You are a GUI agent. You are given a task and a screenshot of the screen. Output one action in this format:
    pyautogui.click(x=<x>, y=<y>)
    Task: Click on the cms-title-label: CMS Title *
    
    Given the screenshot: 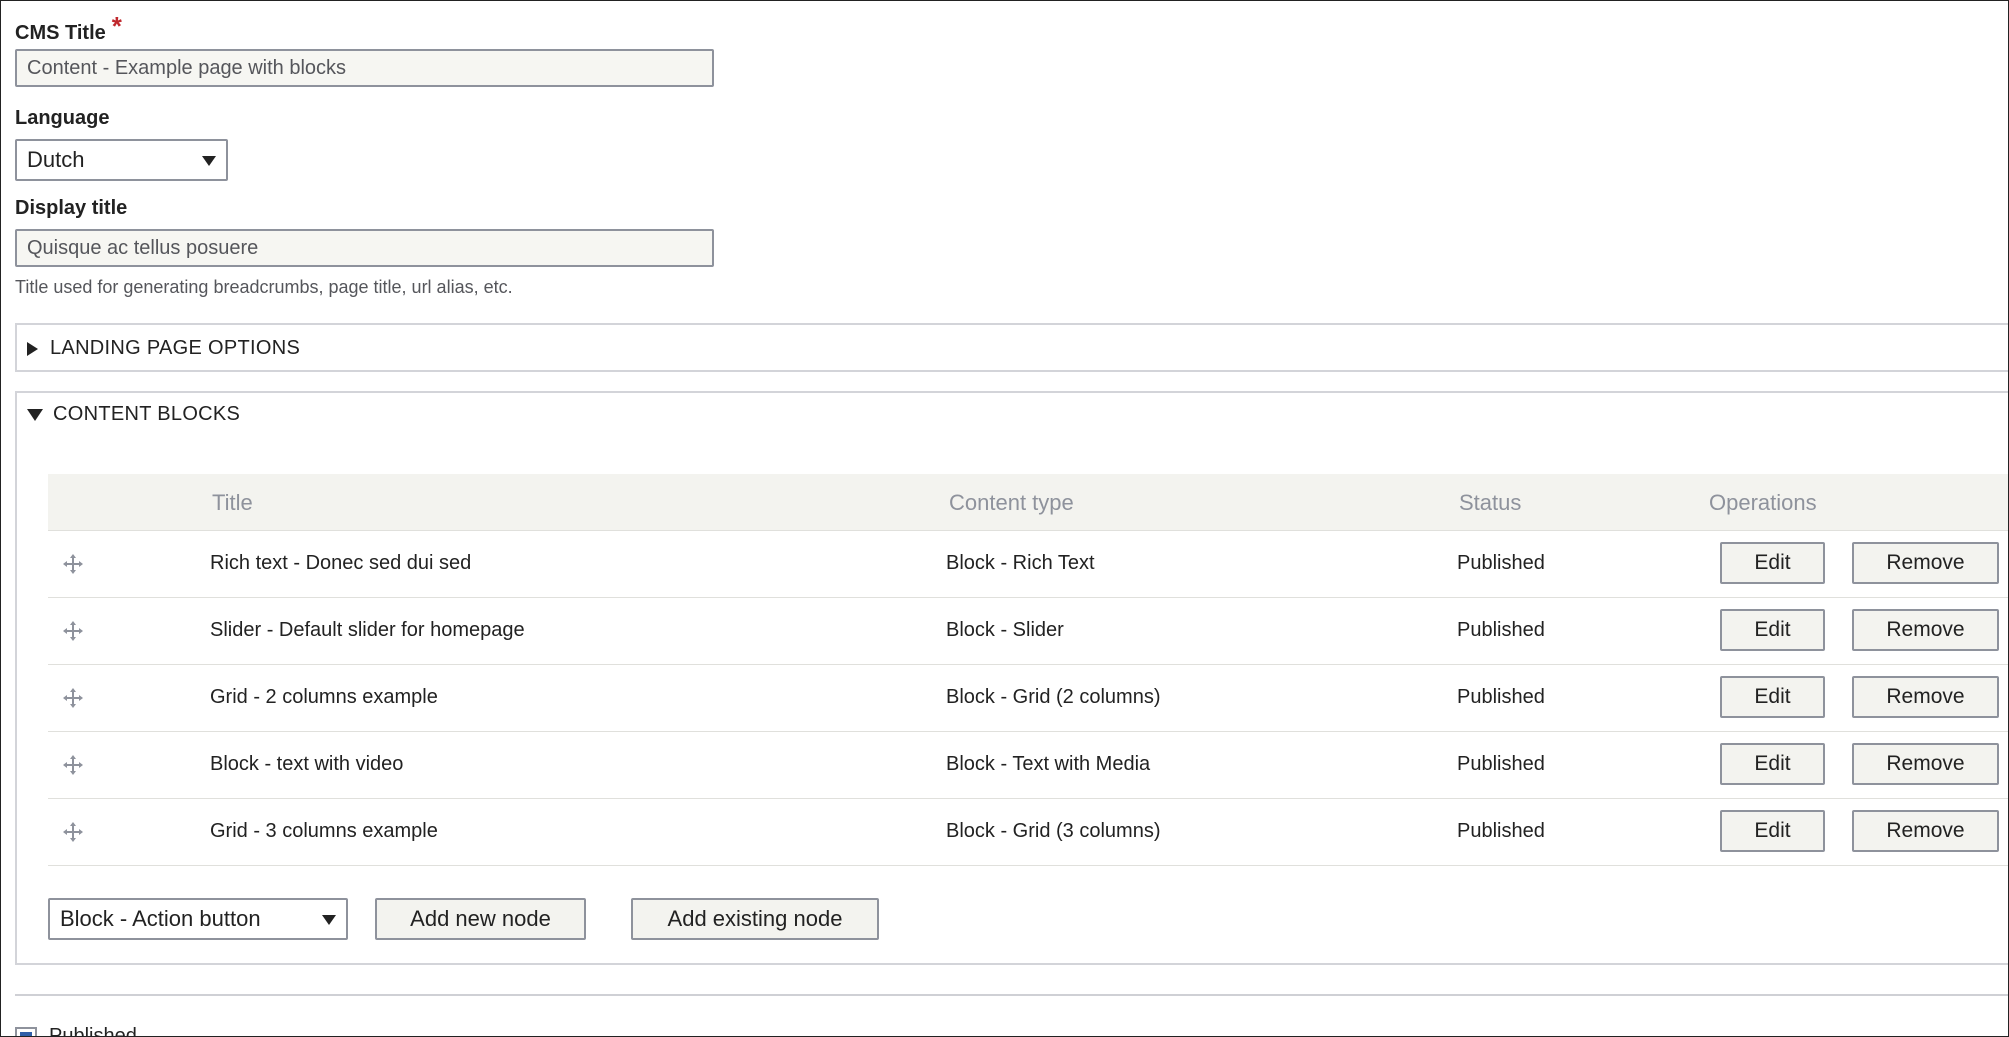 What is the action you would take?
    pyautogui.click(x=68, y=28)
    